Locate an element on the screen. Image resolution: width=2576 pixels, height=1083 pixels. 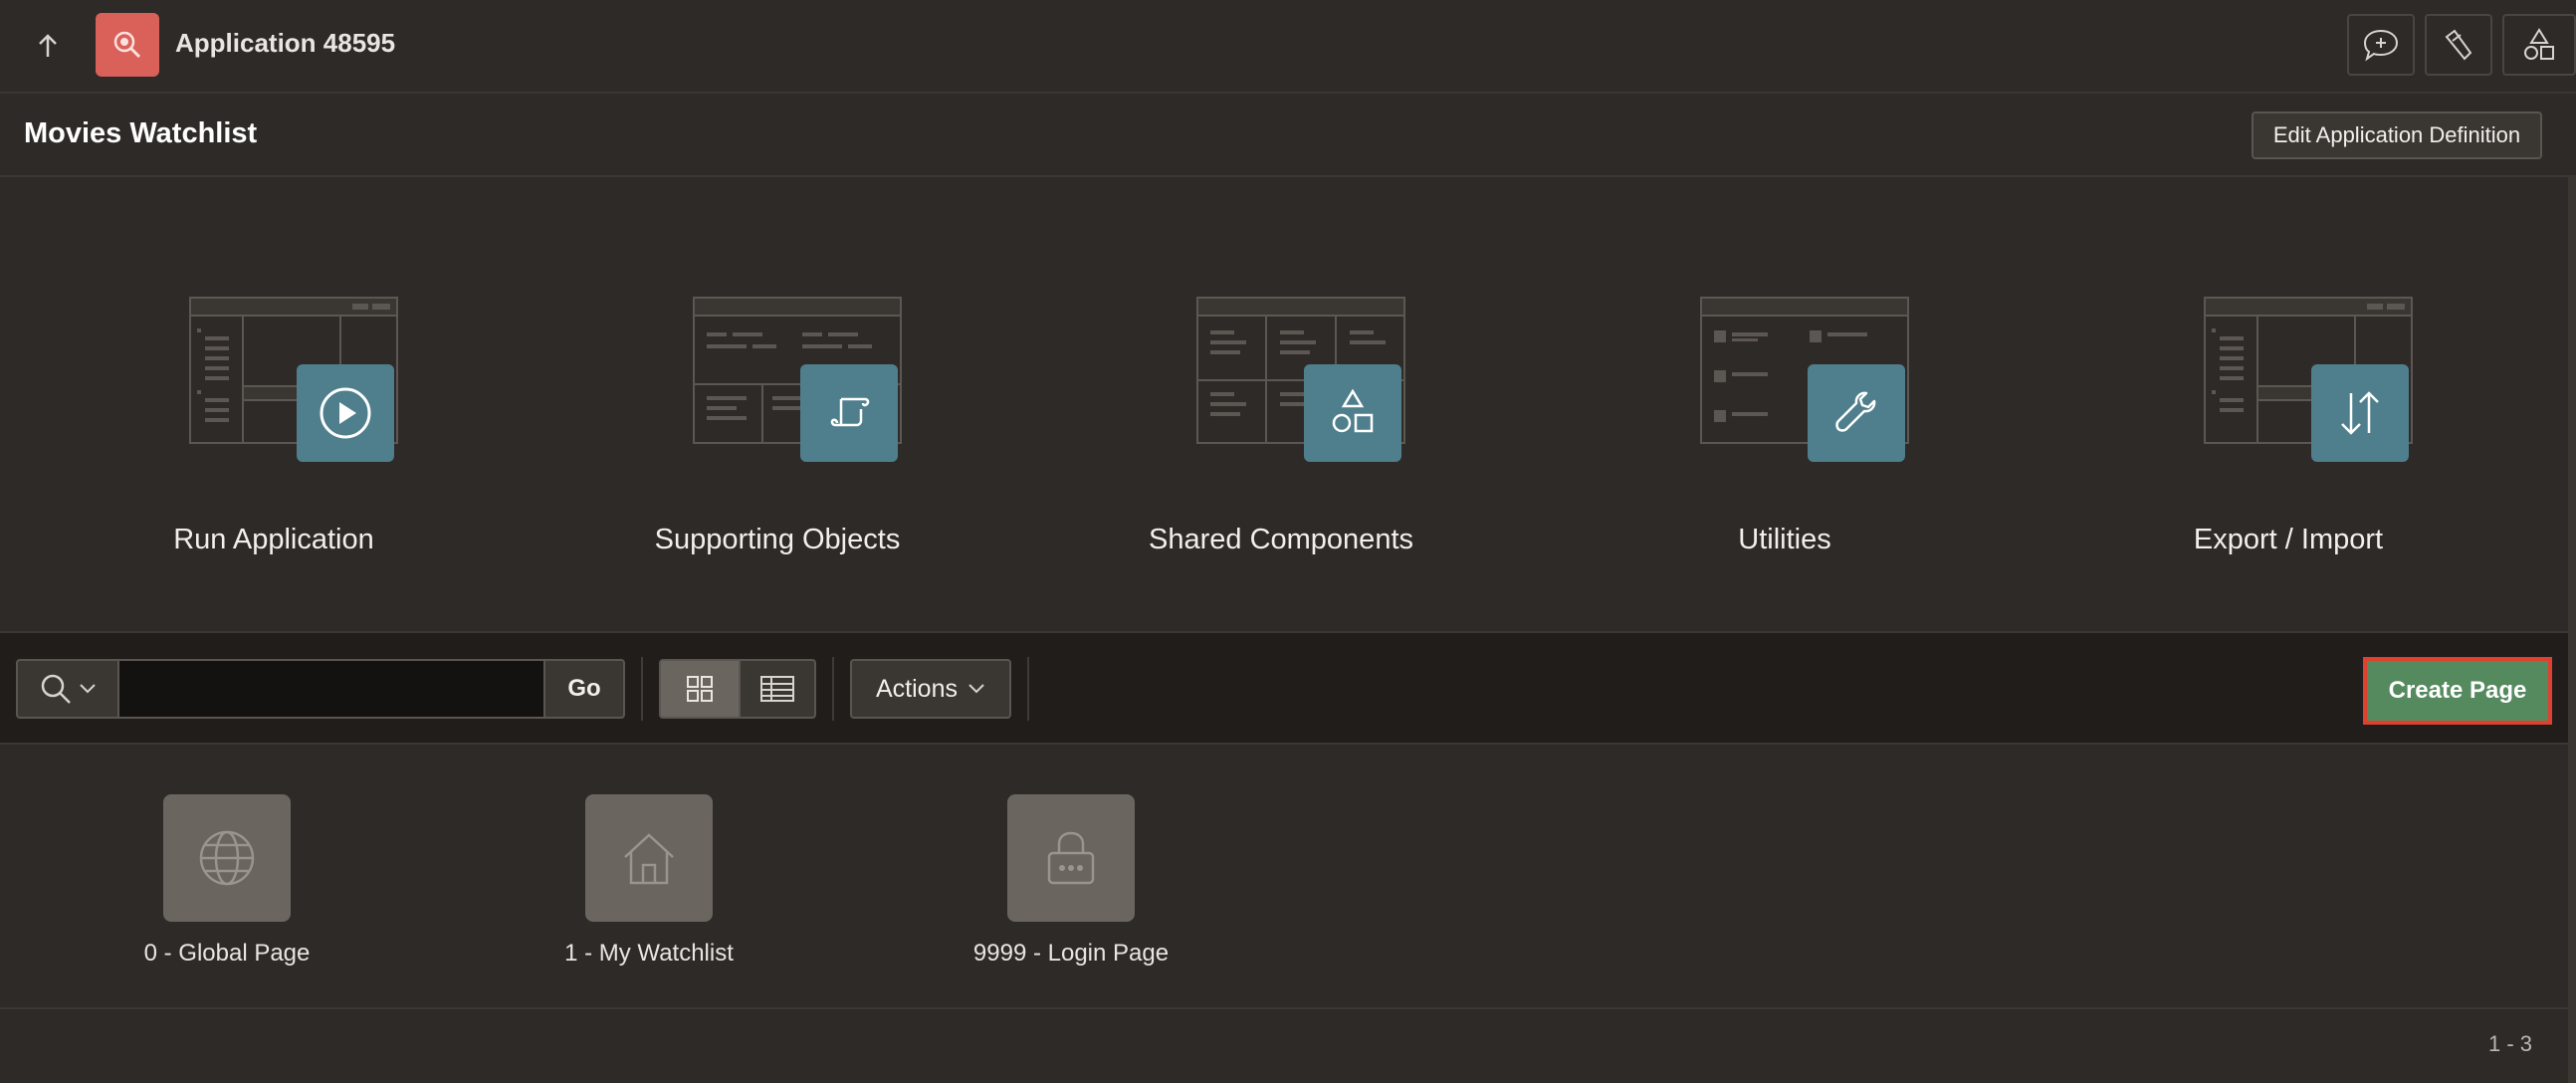
icon-view-button is located at coordinates (700, 689).